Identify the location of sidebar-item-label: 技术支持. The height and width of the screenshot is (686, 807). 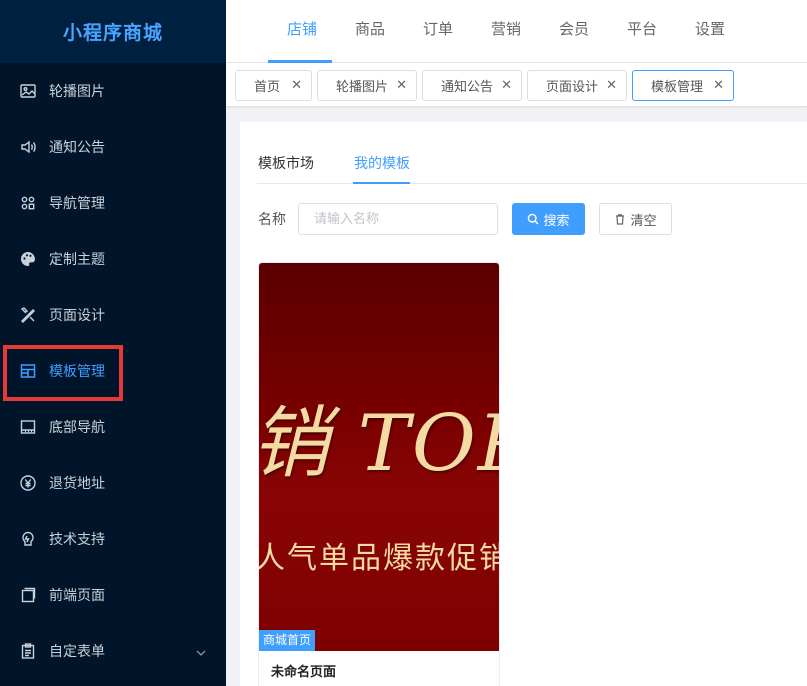
(77, 540).